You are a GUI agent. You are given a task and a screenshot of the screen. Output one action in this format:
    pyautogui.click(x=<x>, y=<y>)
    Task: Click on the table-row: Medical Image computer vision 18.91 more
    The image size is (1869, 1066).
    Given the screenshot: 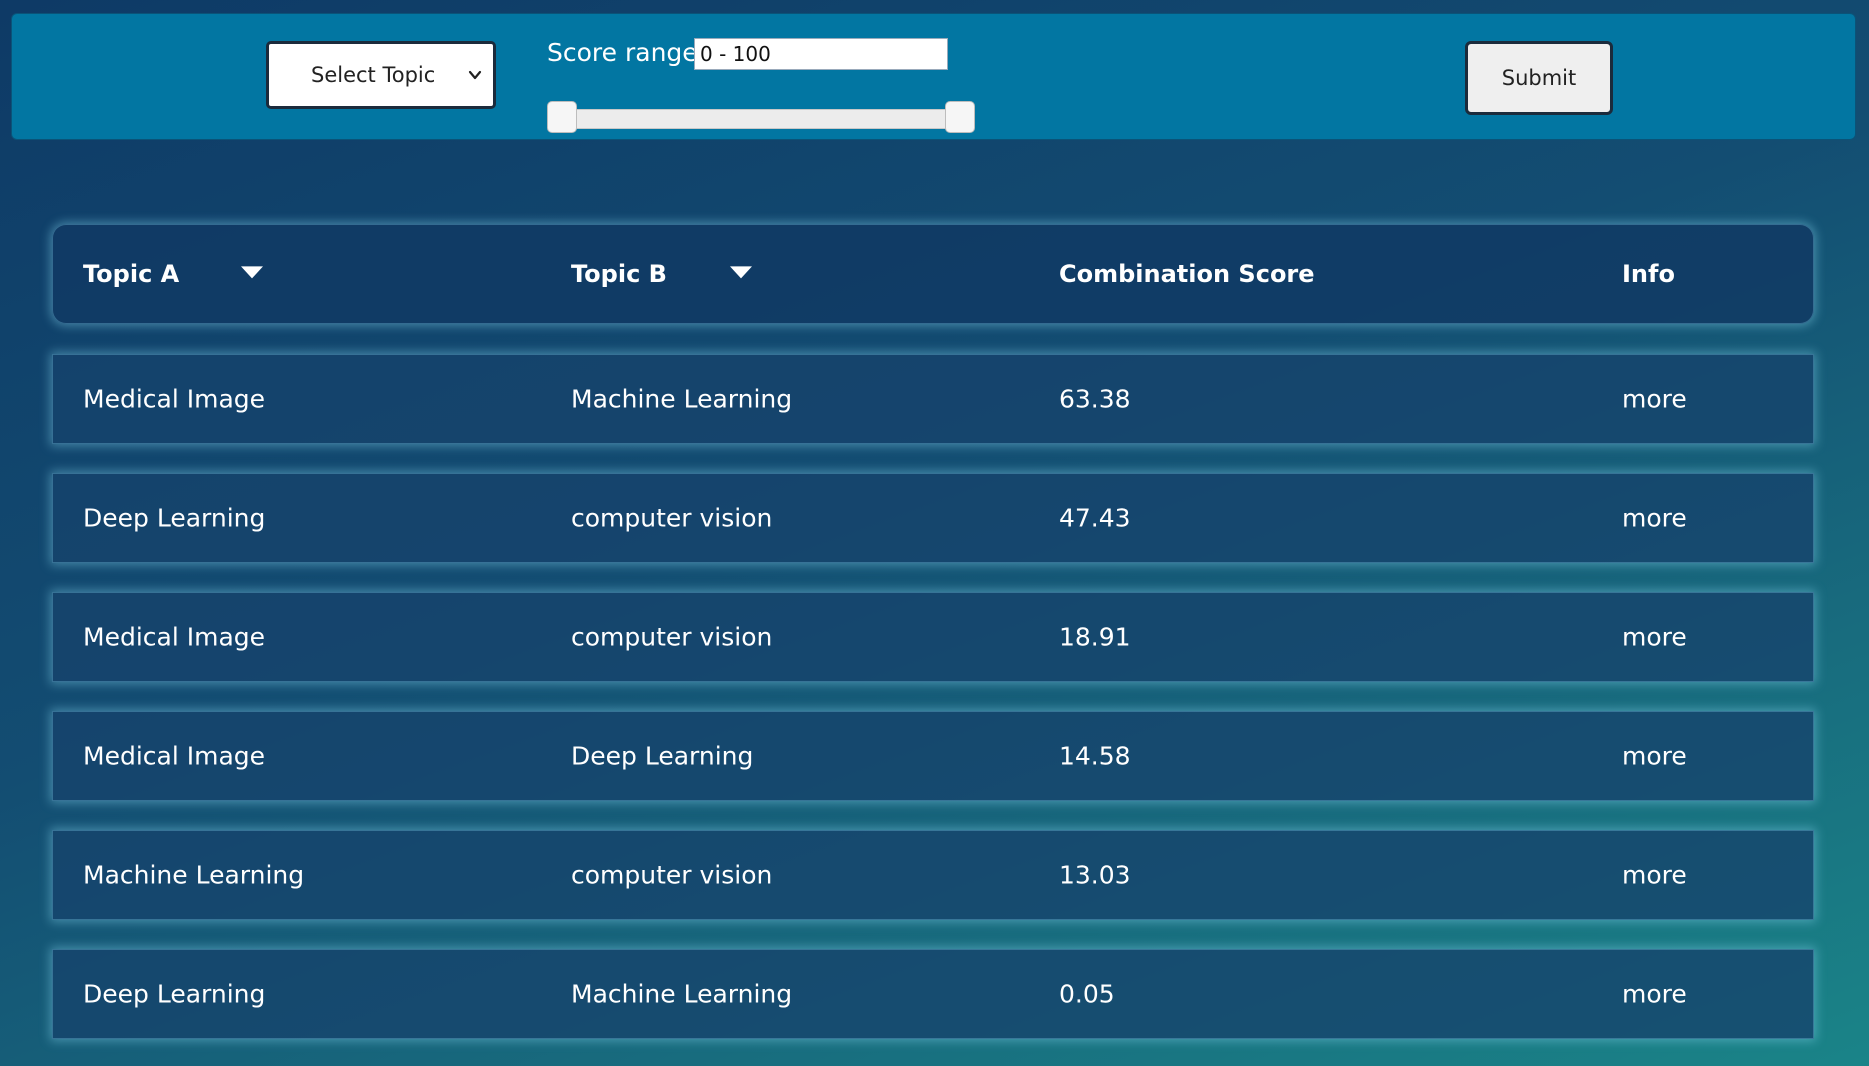 What is the action you would take?
    pyautogui.click(x=933, y=637)
    